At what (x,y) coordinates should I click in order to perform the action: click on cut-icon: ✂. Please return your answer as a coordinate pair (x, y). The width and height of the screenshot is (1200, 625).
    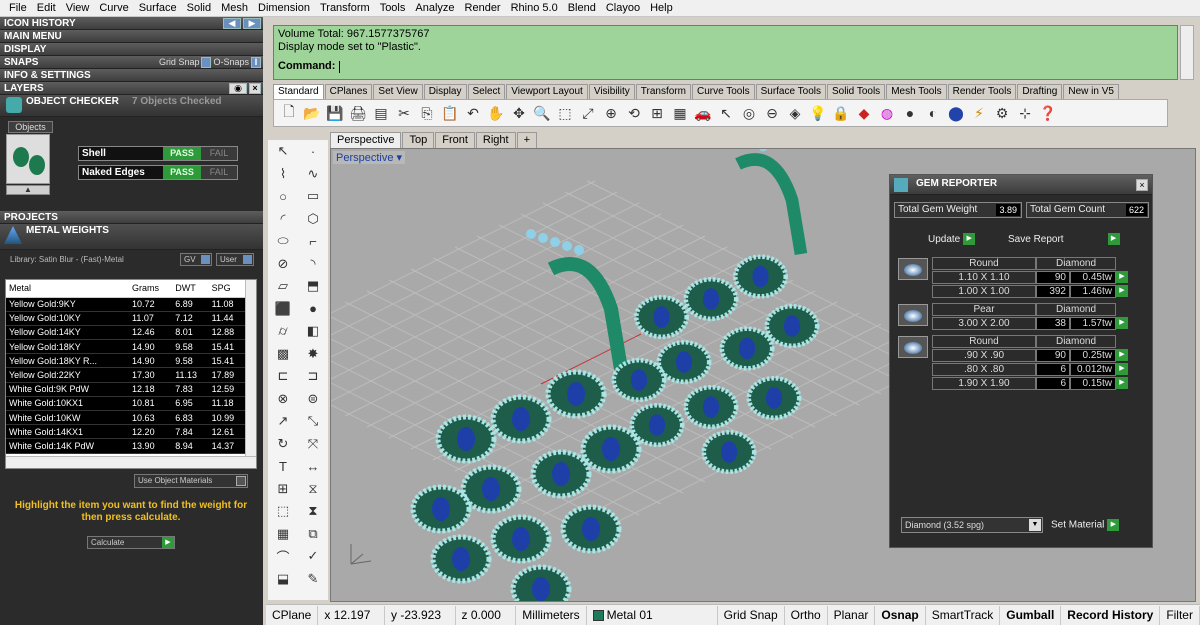
    Looking at the image, I should click on (404, 113).